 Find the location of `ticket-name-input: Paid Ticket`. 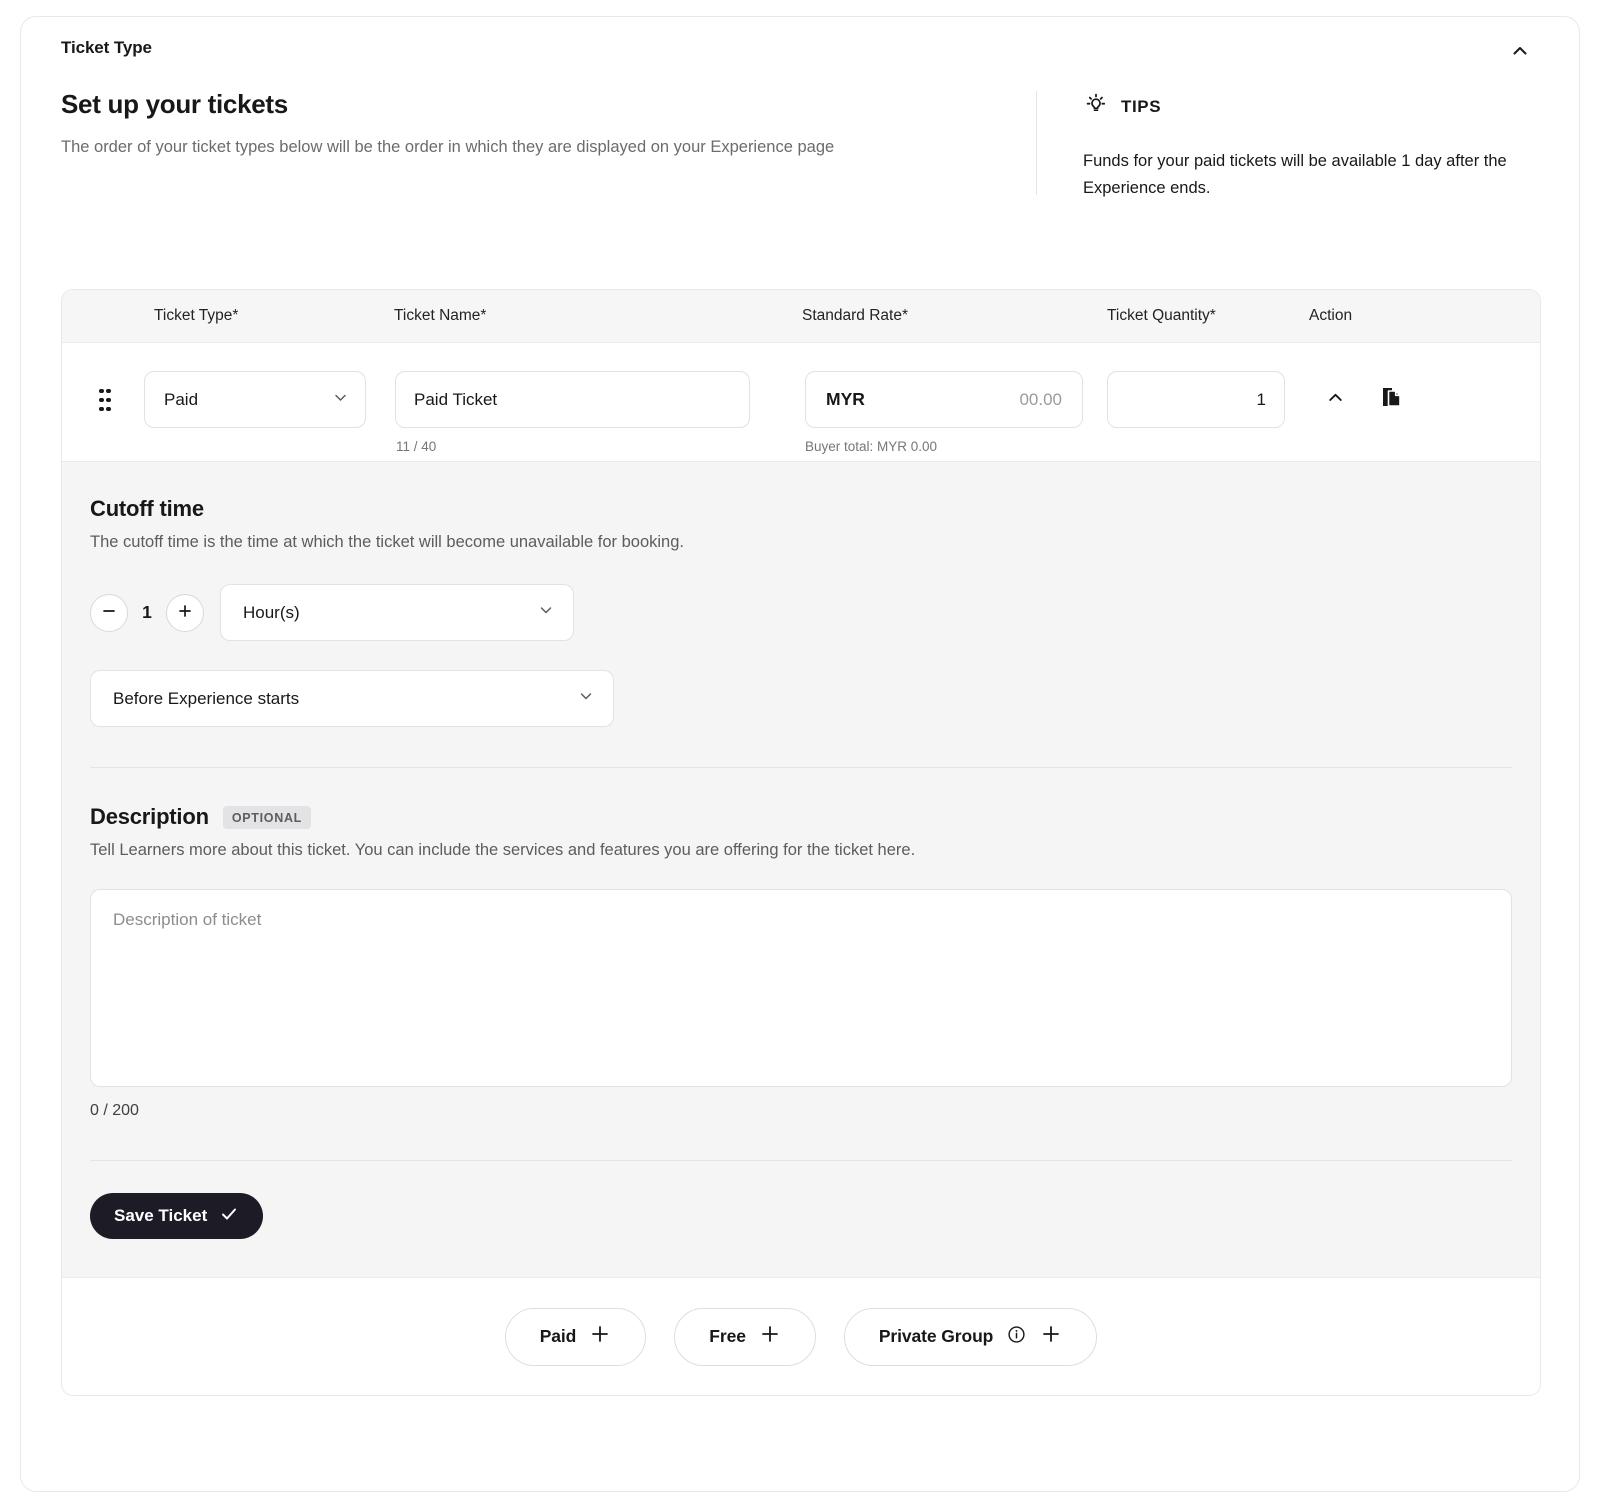

ticket-name-input: Paid Ticket is located at coordinates (572, 399).